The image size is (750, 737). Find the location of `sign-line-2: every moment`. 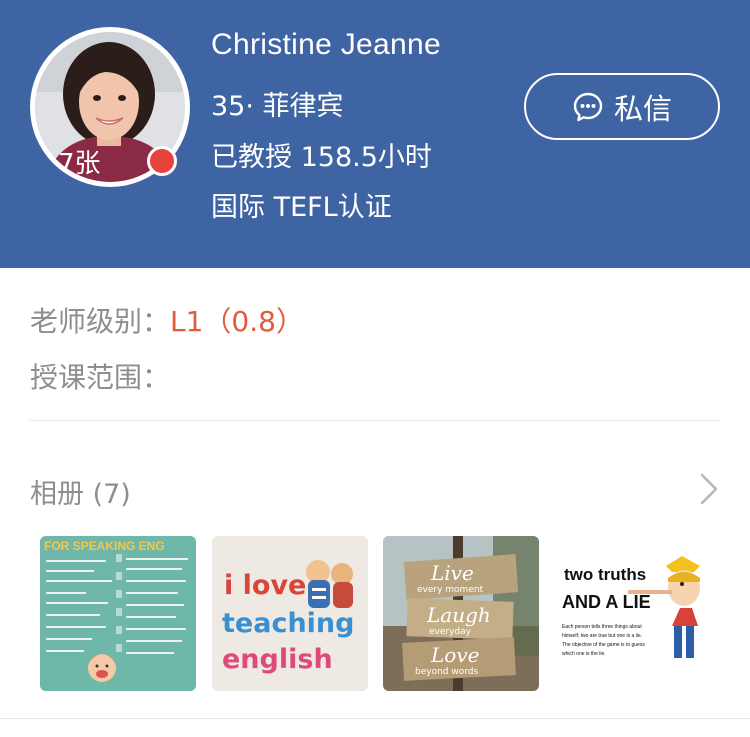

sign-line-2: every moment is located at coordinates (450, 590).